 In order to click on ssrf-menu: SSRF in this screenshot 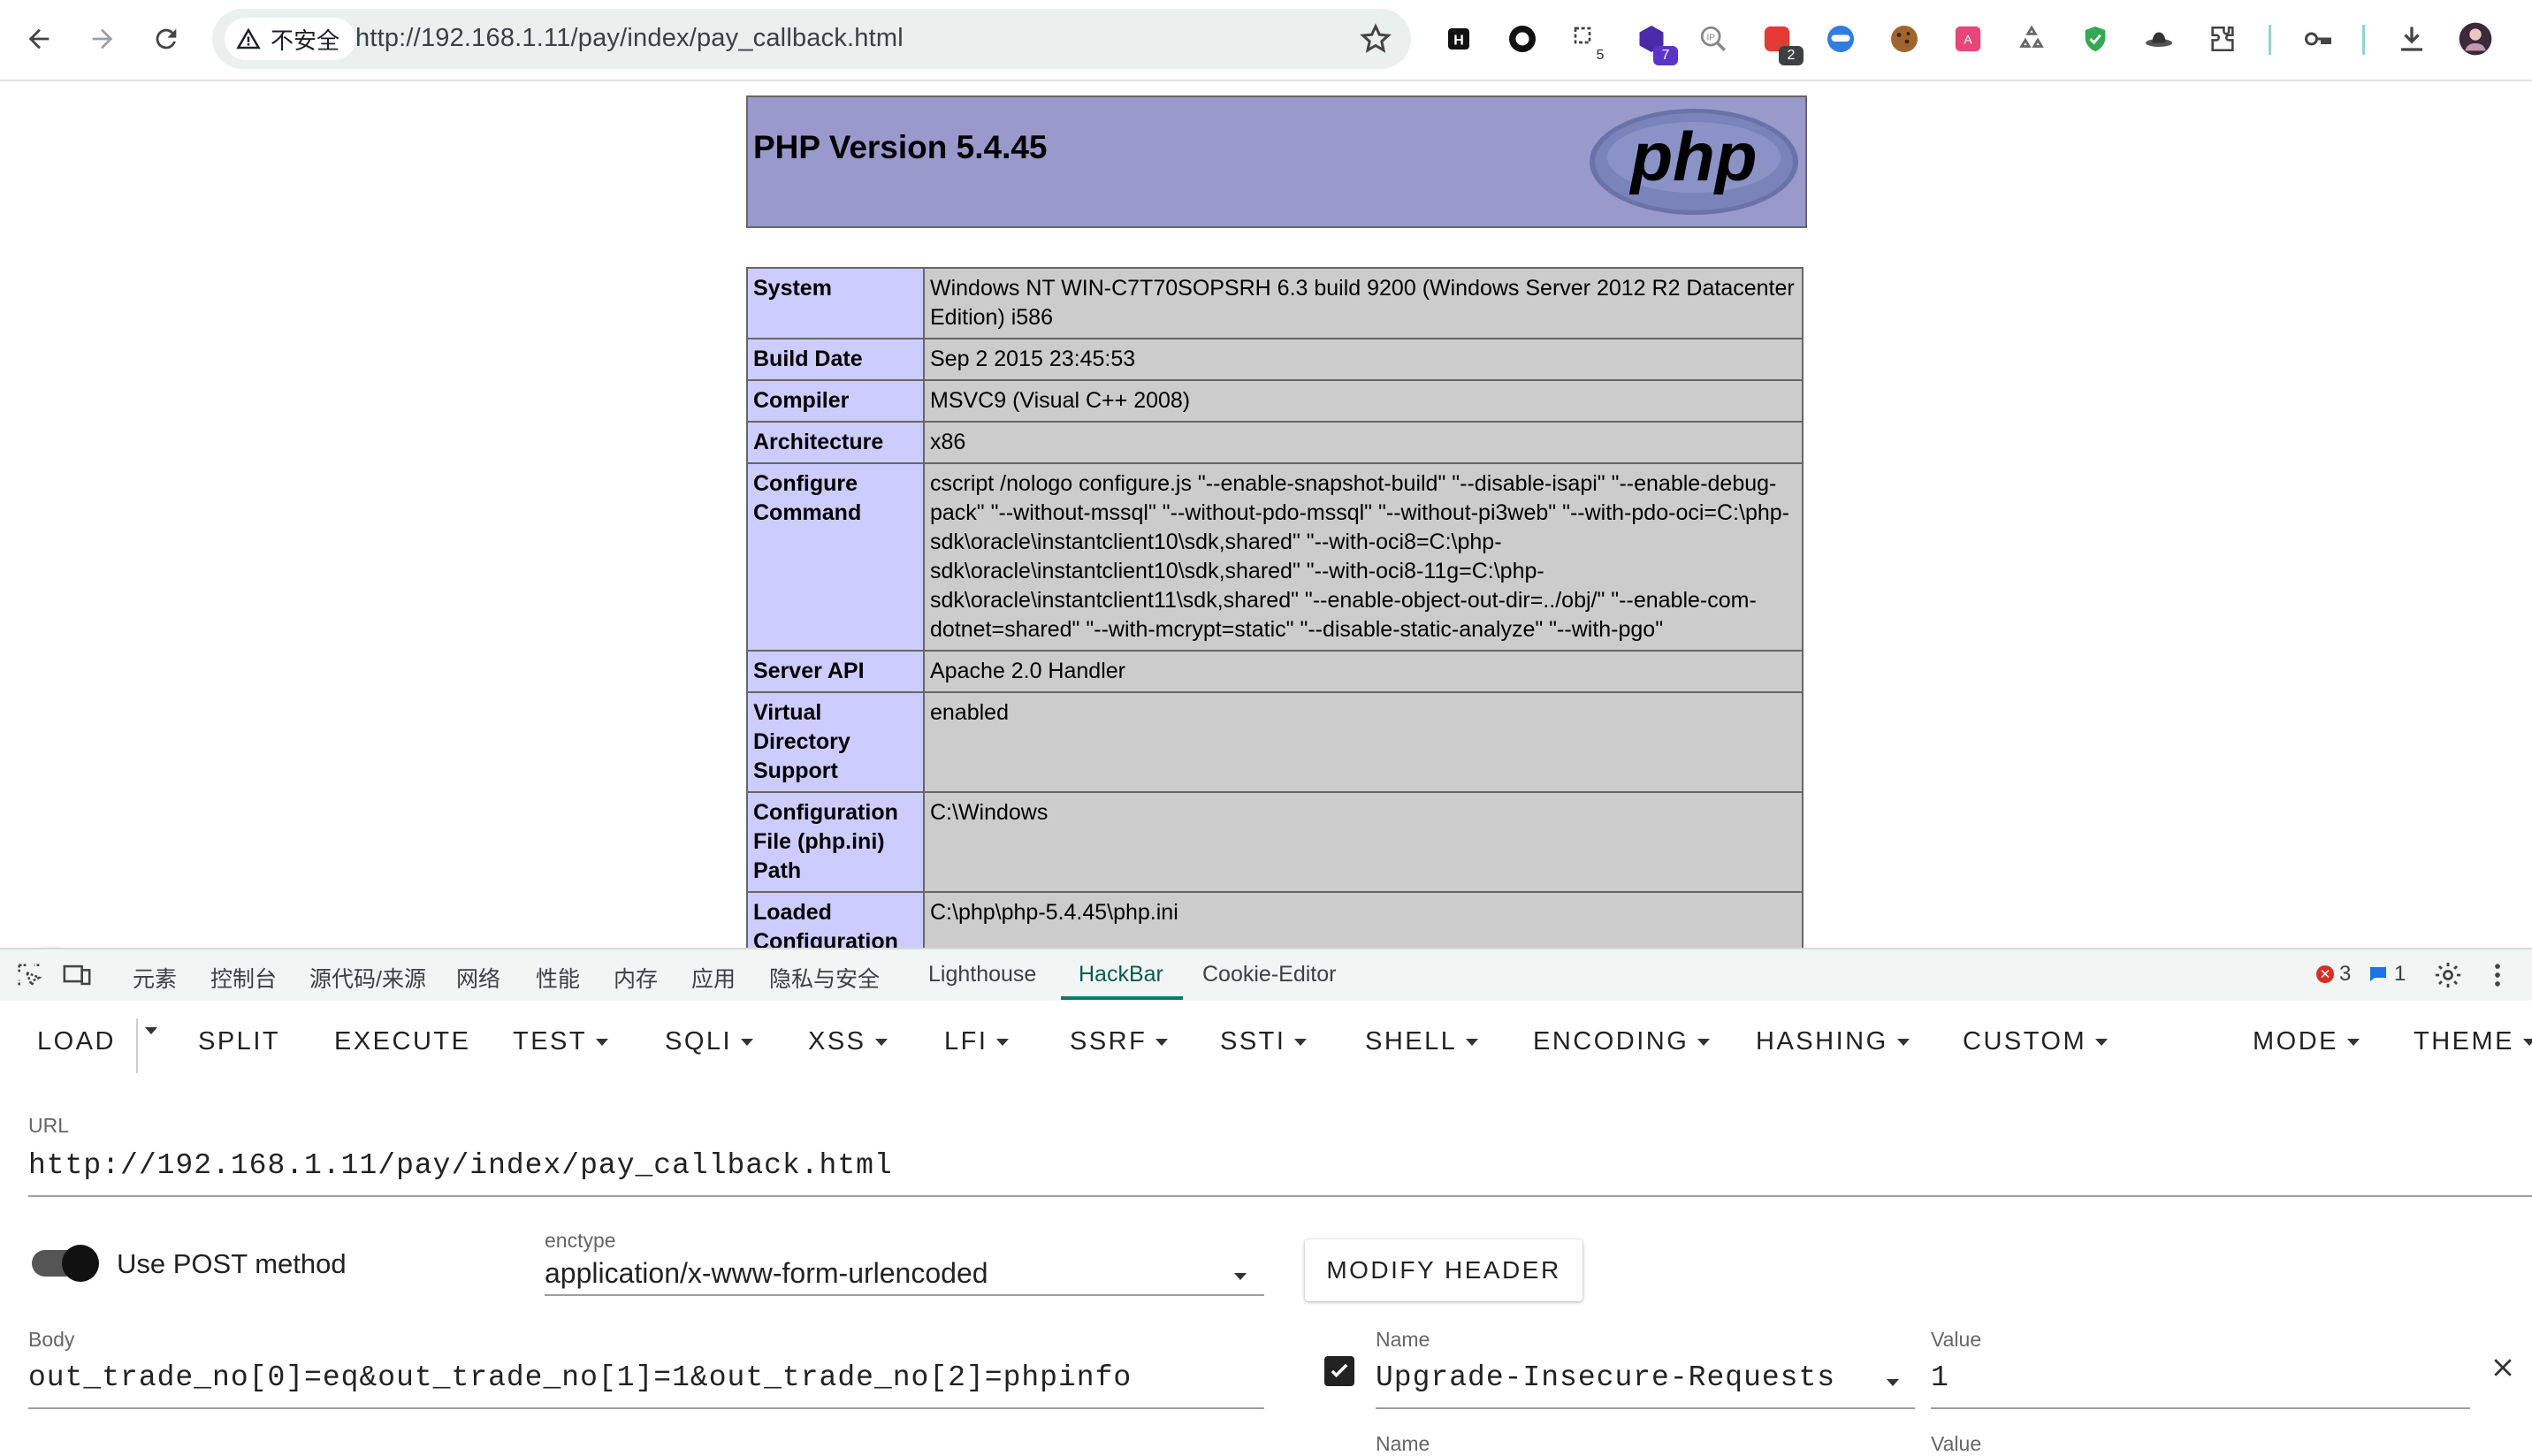, I will do `click(1119, 1041)`.